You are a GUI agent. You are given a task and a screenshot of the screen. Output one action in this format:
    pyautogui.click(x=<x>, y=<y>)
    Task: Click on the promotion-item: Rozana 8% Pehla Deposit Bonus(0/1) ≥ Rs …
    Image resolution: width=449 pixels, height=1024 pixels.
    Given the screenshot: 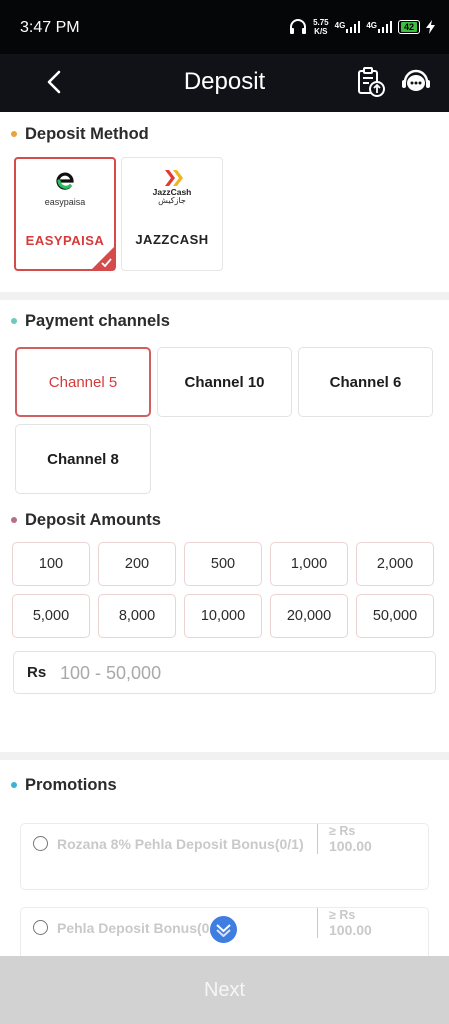 What is the action you would take?
    pyautogui.click(x=224, y=856)
    